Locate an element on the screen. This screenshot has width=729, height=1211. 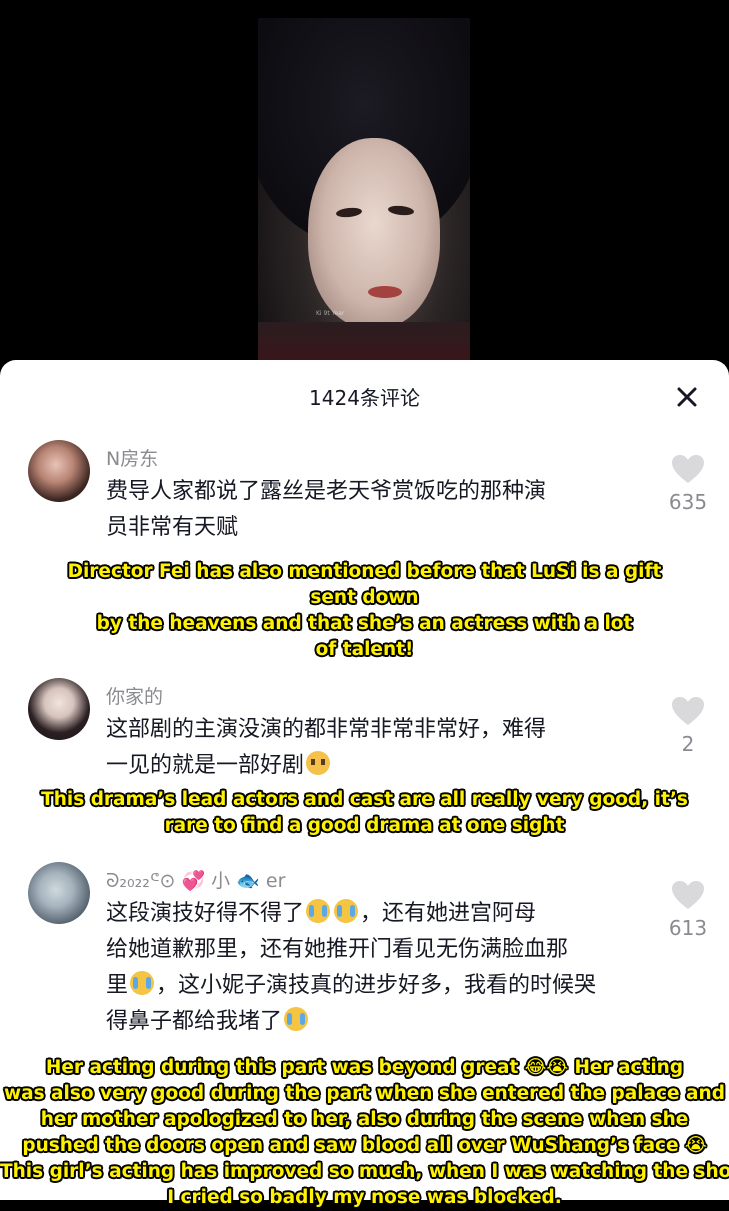
comment-username: ᘐ₂₀₂₂ᕪ⊙ 💞 小 🐟 er is located at coordinates (195, 879).